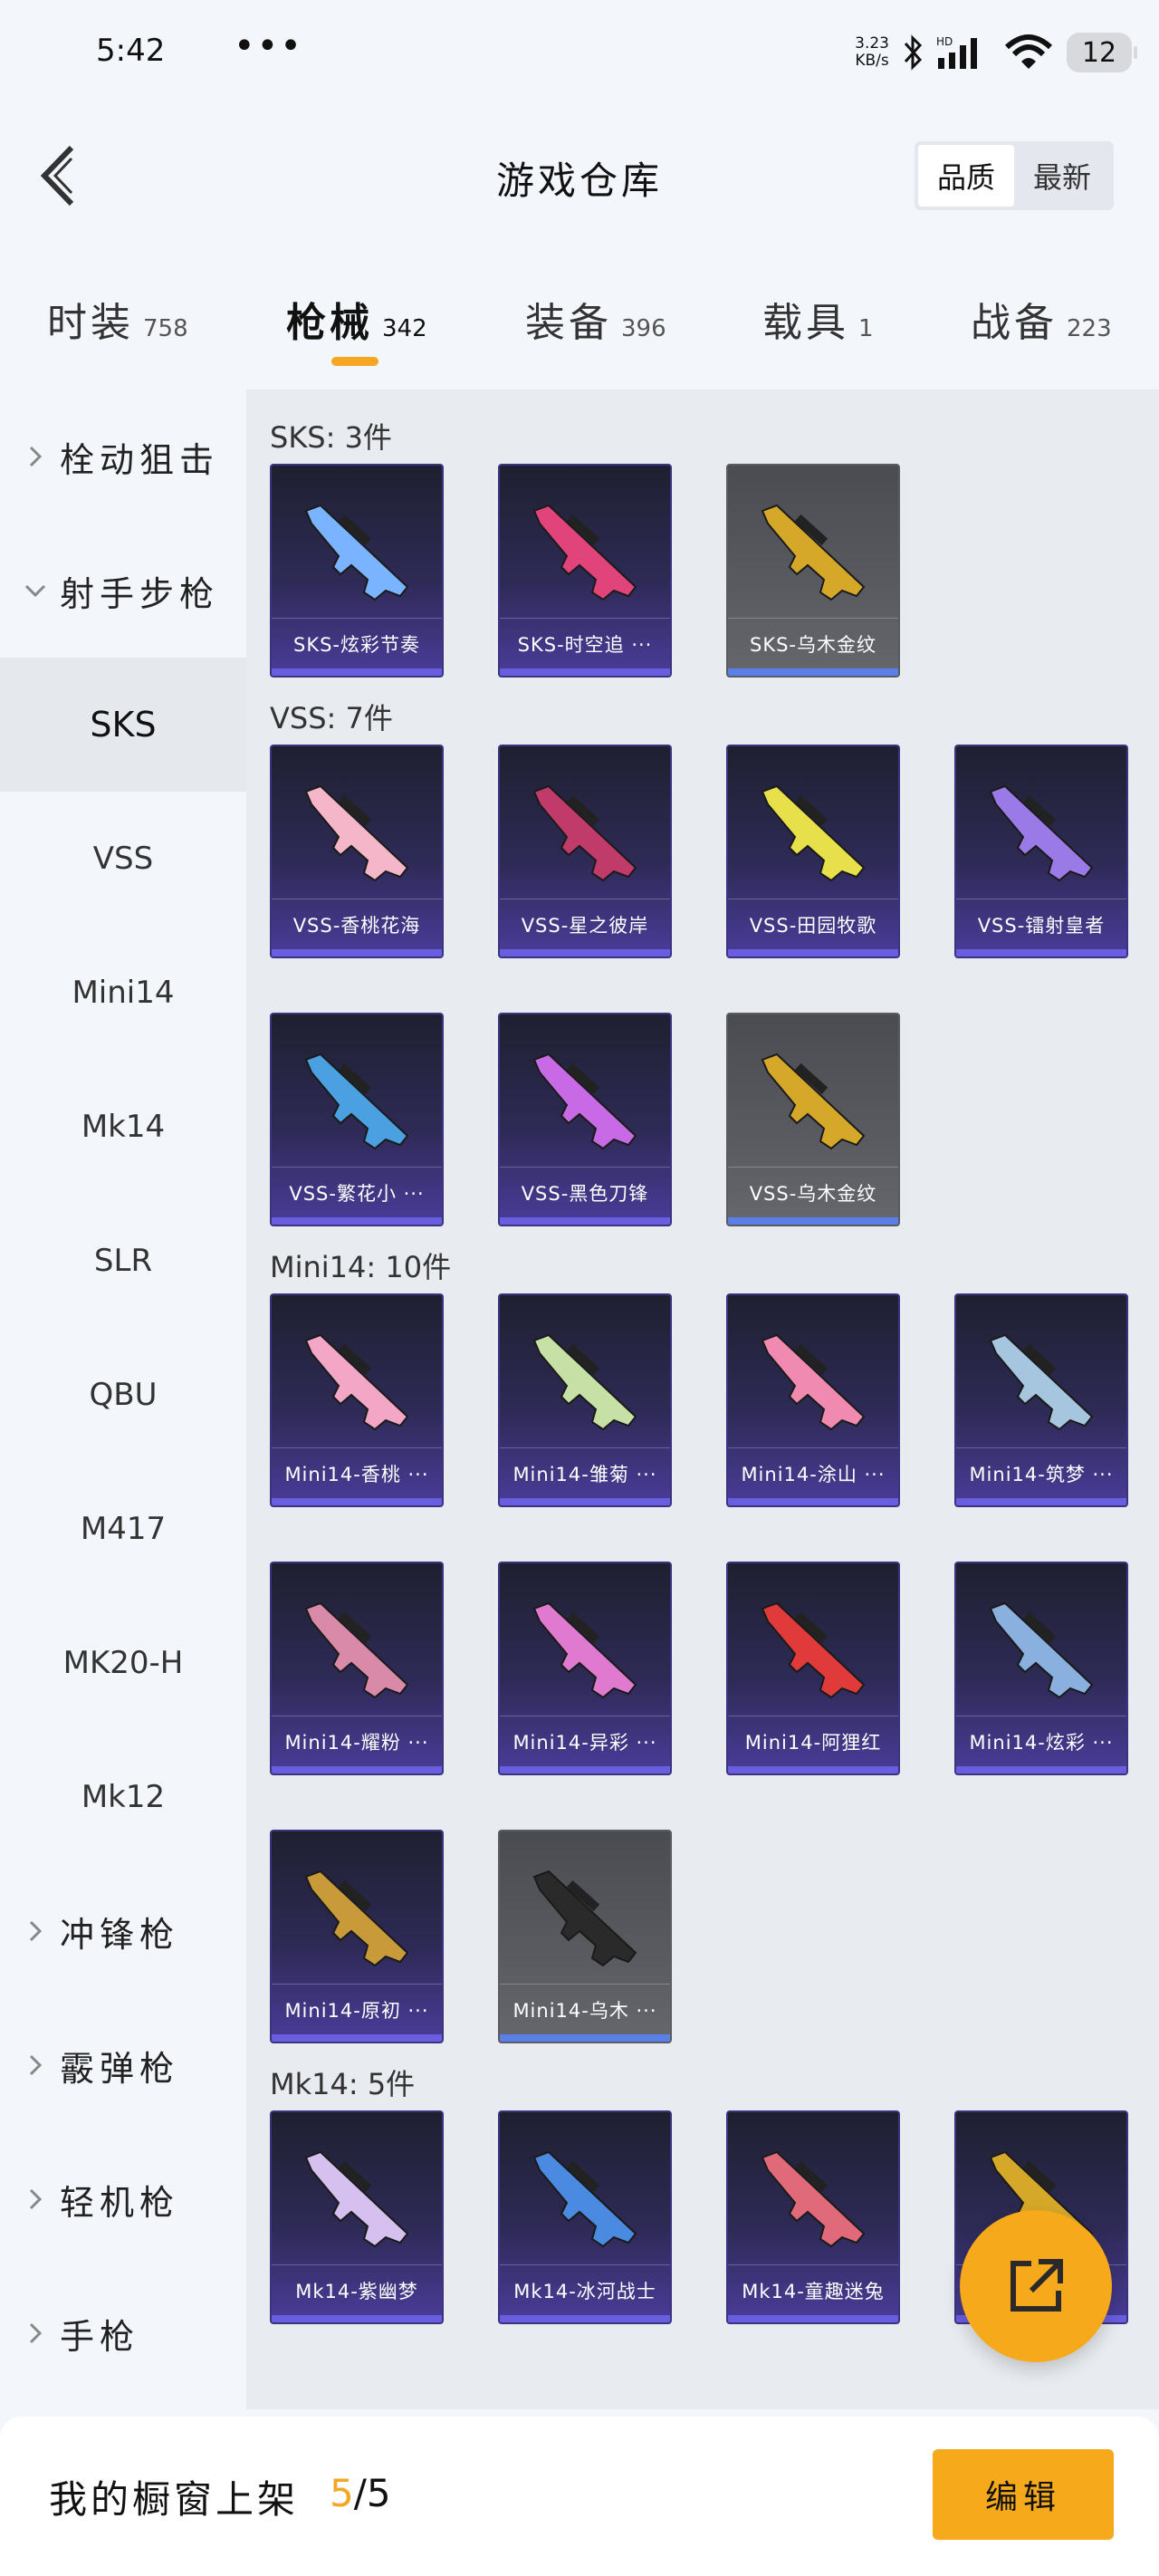  What do you see at coordinates (585, 1192) in the screenshot?
I see `item-name: VSS-黑色刀锋` at bounding box center [585, 1192].